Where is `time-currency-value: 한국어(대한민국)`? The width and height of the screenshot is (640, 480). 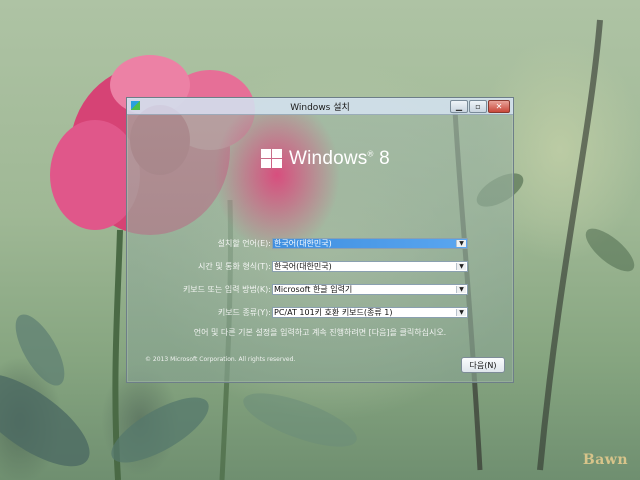 time-currency-value: 한국어(대한민국) is located at coordinates (303, 266).